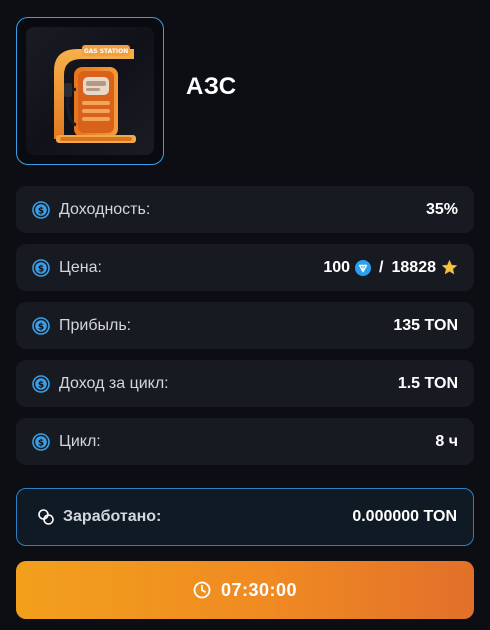  I want to click on item-thumbnail: GAS STATION, so click(90, 91).